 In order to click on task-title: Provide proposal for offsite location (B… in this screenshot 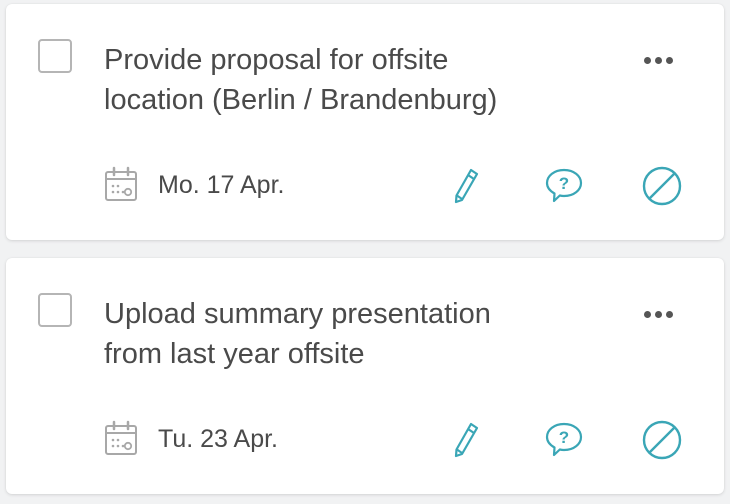, I will do `click(301, 80)`.